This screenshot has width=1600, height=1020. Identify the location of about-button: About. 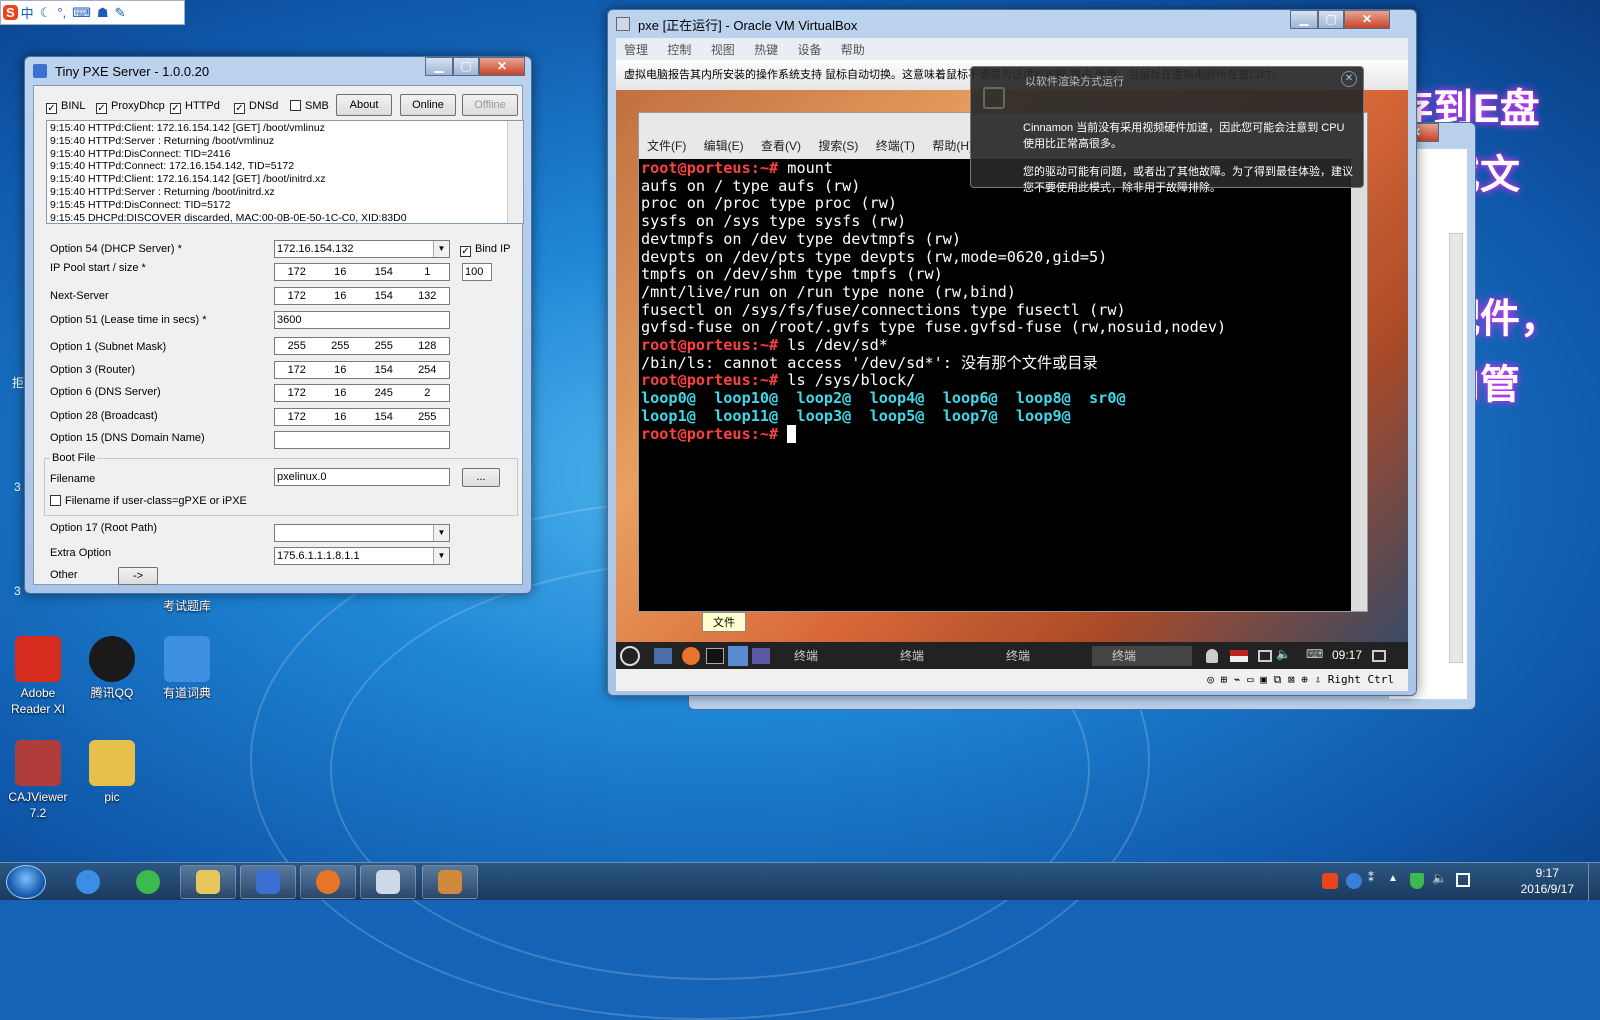
(364, 105).